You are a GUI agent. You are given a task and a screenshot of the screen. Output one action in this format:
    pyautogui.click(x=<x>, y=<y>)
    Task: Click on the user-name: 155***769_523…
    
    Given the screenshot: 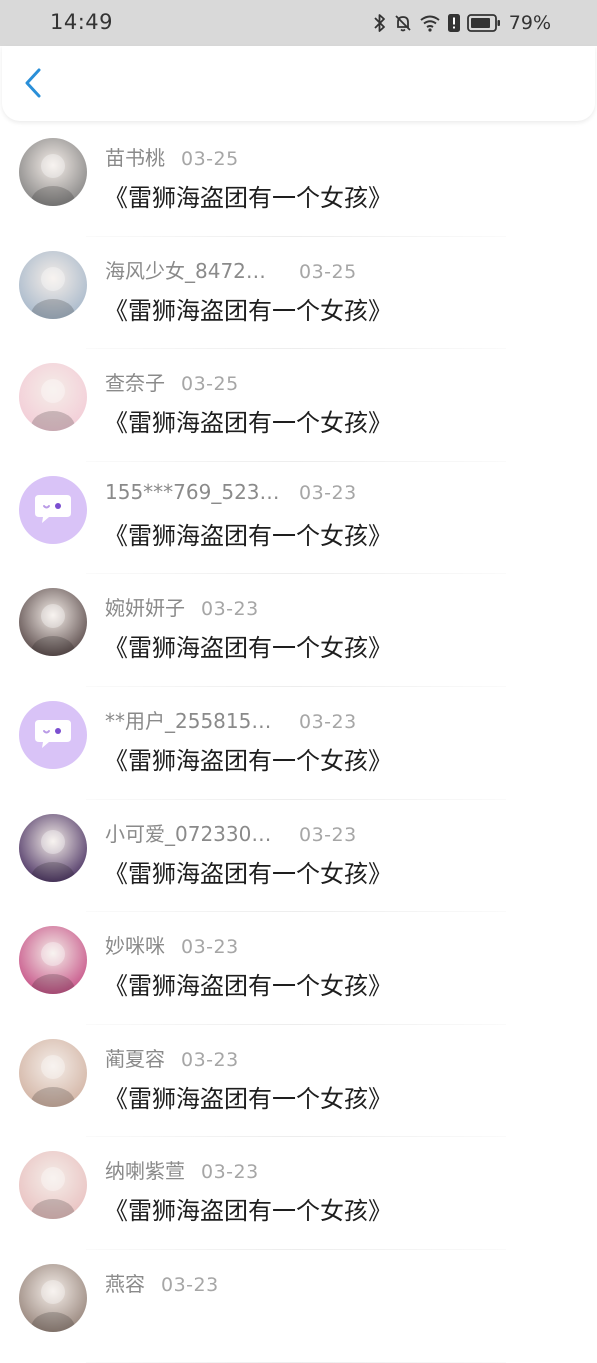 What is the action you would take?
    pyautogui.click(x=193, y=492)
    